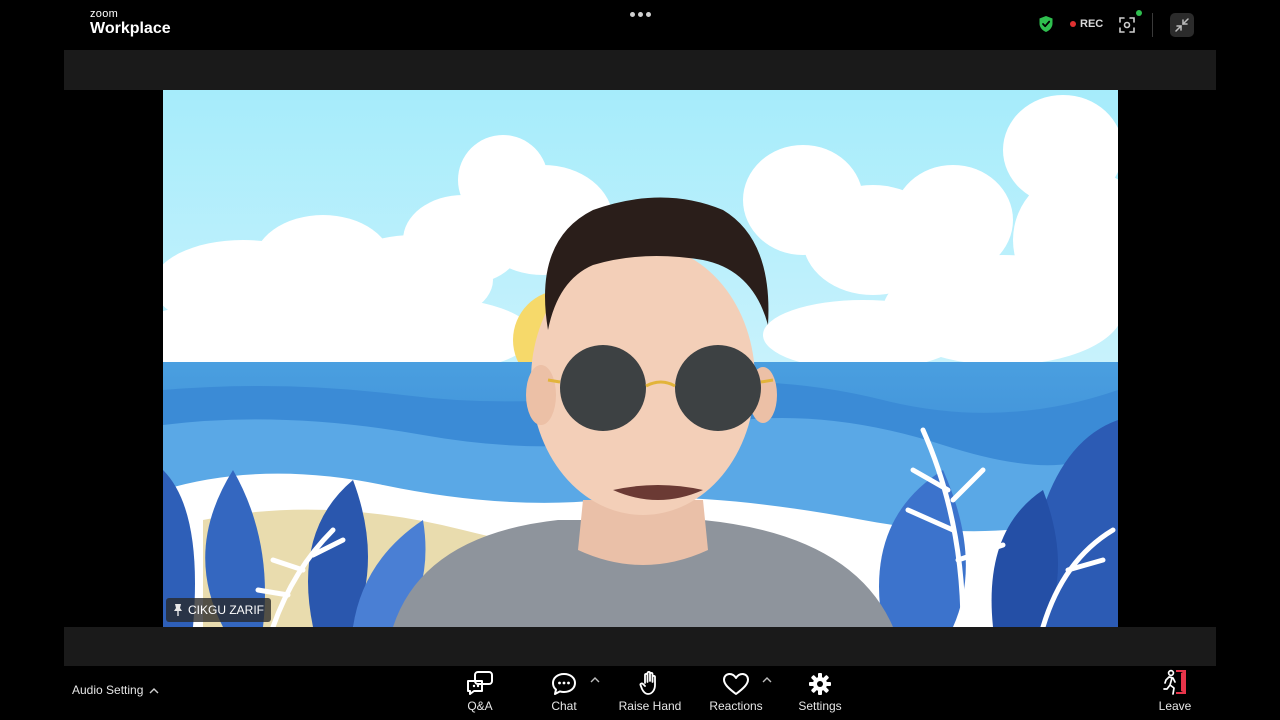  What do you see at coordinates (564, 706) in the screenshot?
I see `chat-label: Chat` at bounding box center [564, 706].